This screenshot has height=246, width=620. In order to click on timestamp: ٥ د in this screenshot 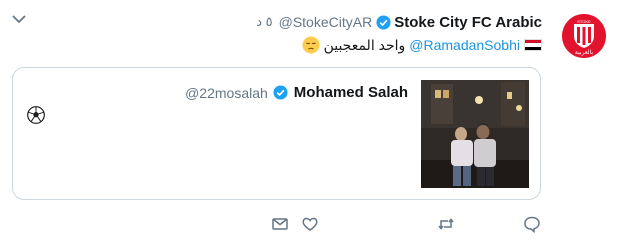, I will do `click(264, 22)`.